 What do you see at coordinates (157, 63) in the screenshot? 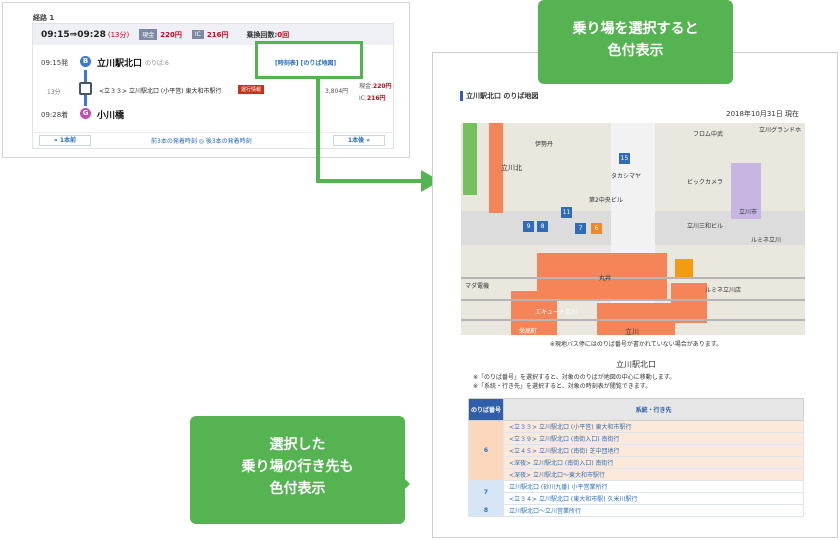
I see `departure-platform: のりば:6` at bounding box center [157, 63].